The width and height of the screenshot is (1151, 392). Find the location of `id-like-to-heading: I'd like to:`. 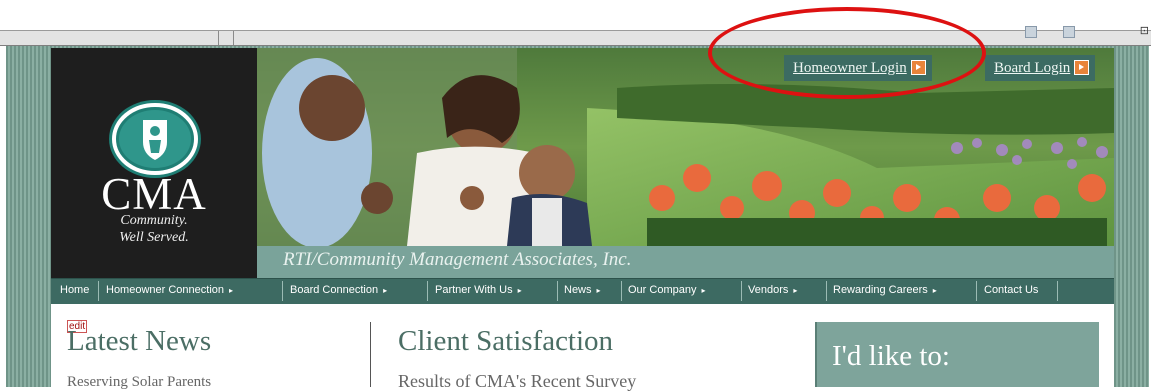

id-like-to-heading: I'd like to: is located at coordinates (891, 356).